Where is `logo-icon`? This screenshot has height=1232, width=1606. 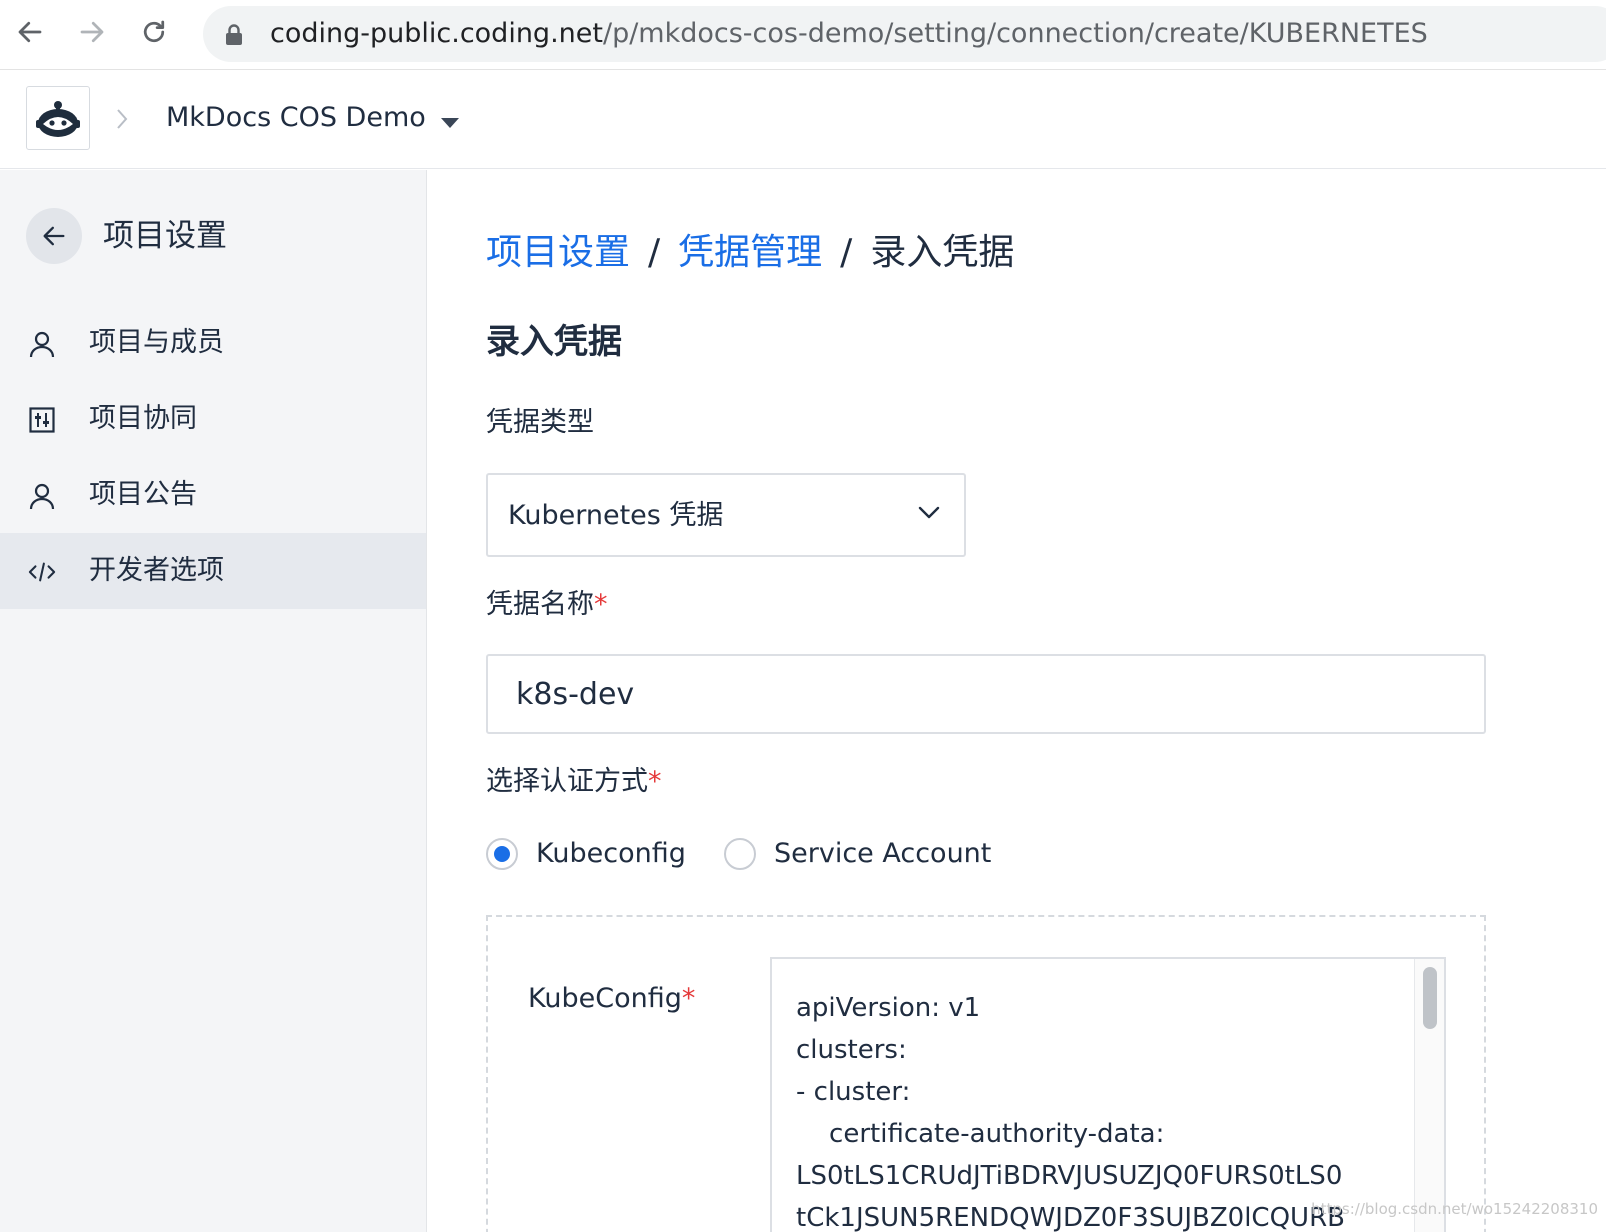 logo-icon is located at coordinates (58, 119).